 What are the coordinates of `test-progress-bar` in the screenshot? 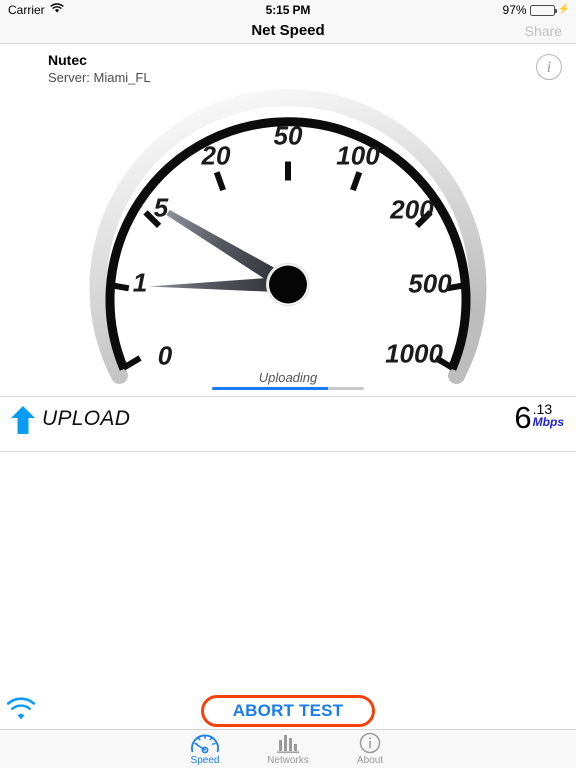 It's located at (288, 388).